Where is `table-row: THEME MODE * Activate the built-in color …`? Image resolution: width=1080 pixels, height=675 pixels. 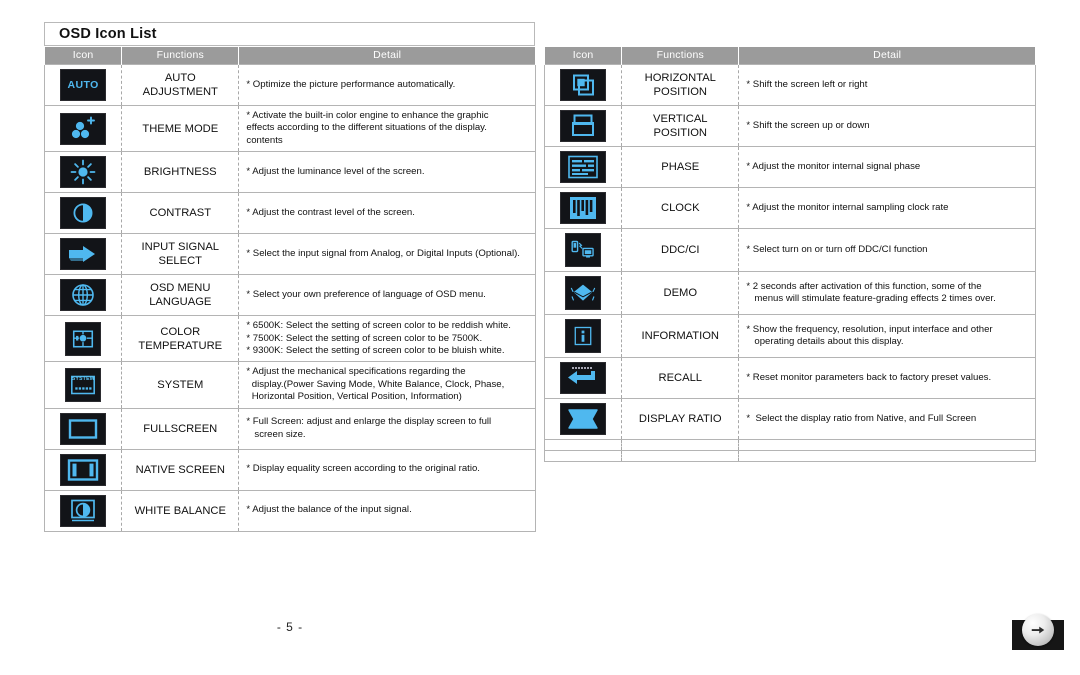
table-row: THEME MODE * Activate the built-in color … is located at coordinates (289, 128).